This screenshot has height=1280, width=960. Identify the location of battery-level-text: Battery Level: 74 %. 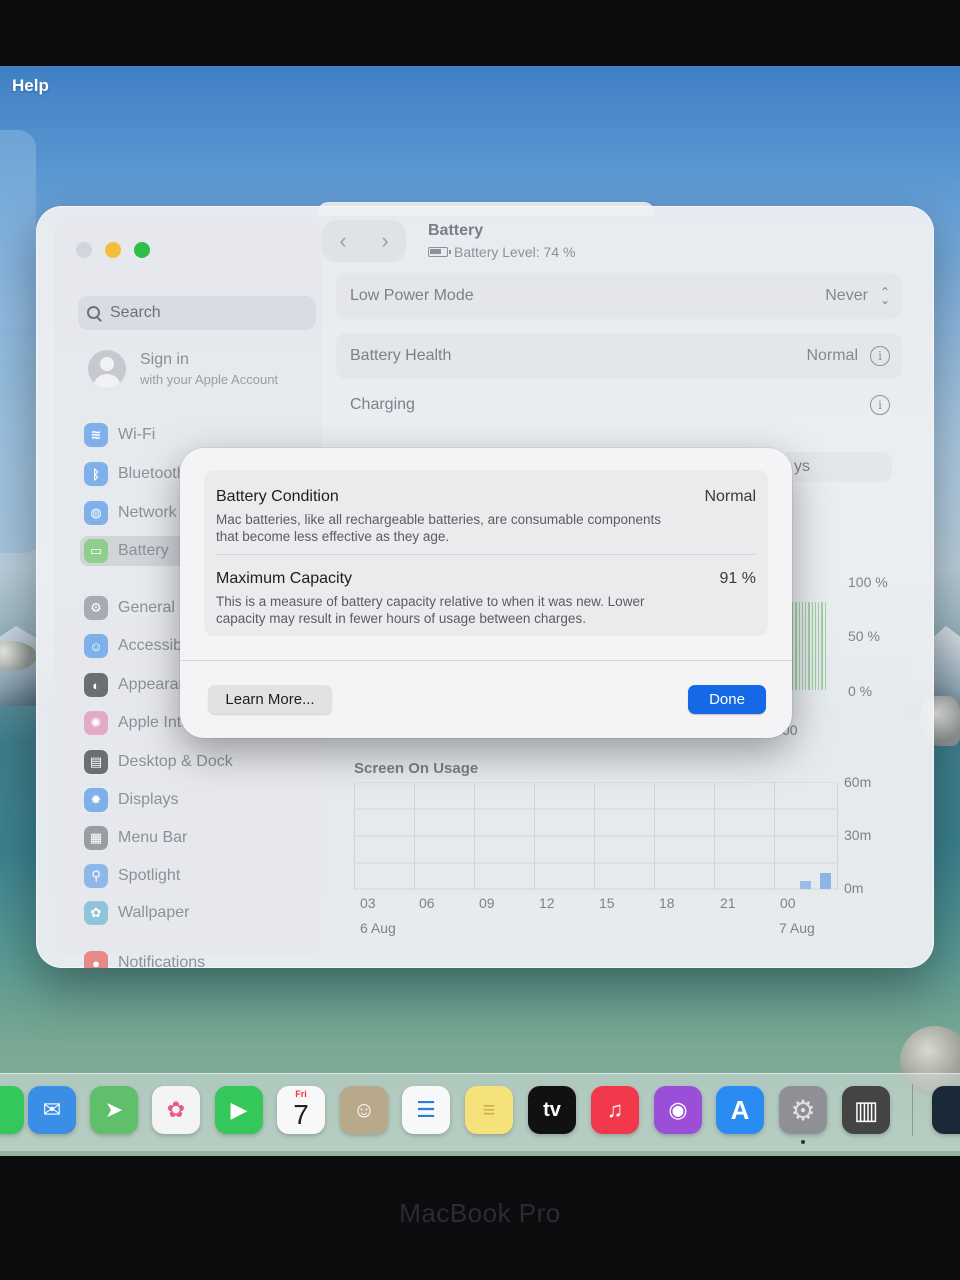
(515, 252).